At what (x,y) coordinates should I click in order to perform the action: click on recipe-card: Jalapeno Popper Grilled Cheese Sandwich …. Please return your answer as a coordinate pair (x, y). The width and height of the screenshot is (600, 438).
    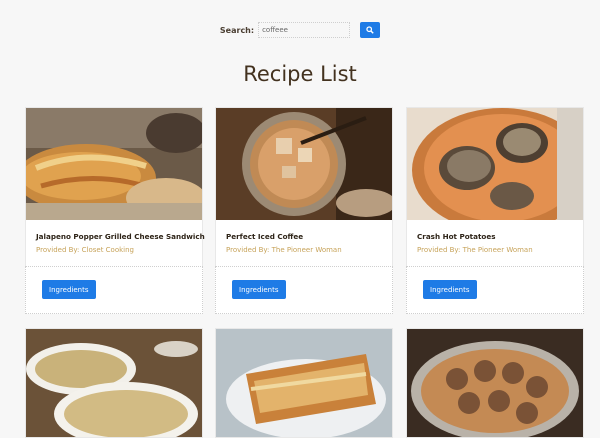
    Looking at the image, I should click on (115, 210).